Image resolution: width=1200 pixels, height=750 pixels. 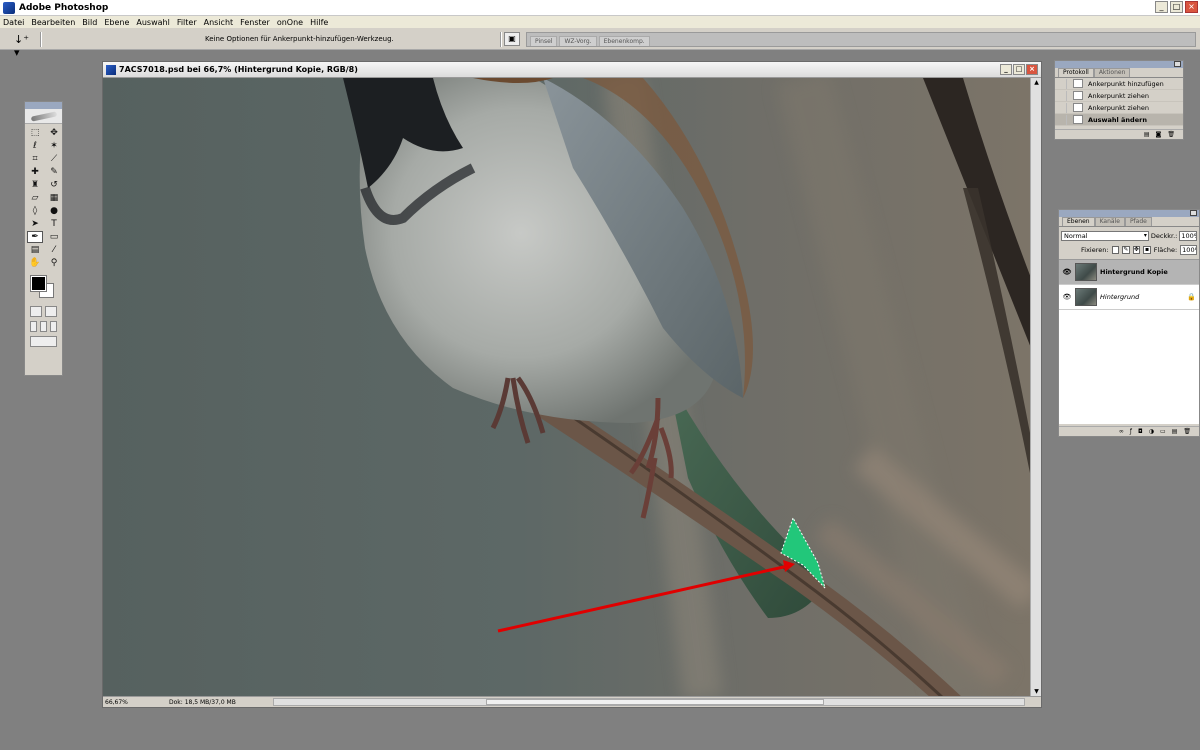 I want to click on delete-state-icon: 🗑, so click(x=1171, y=134).